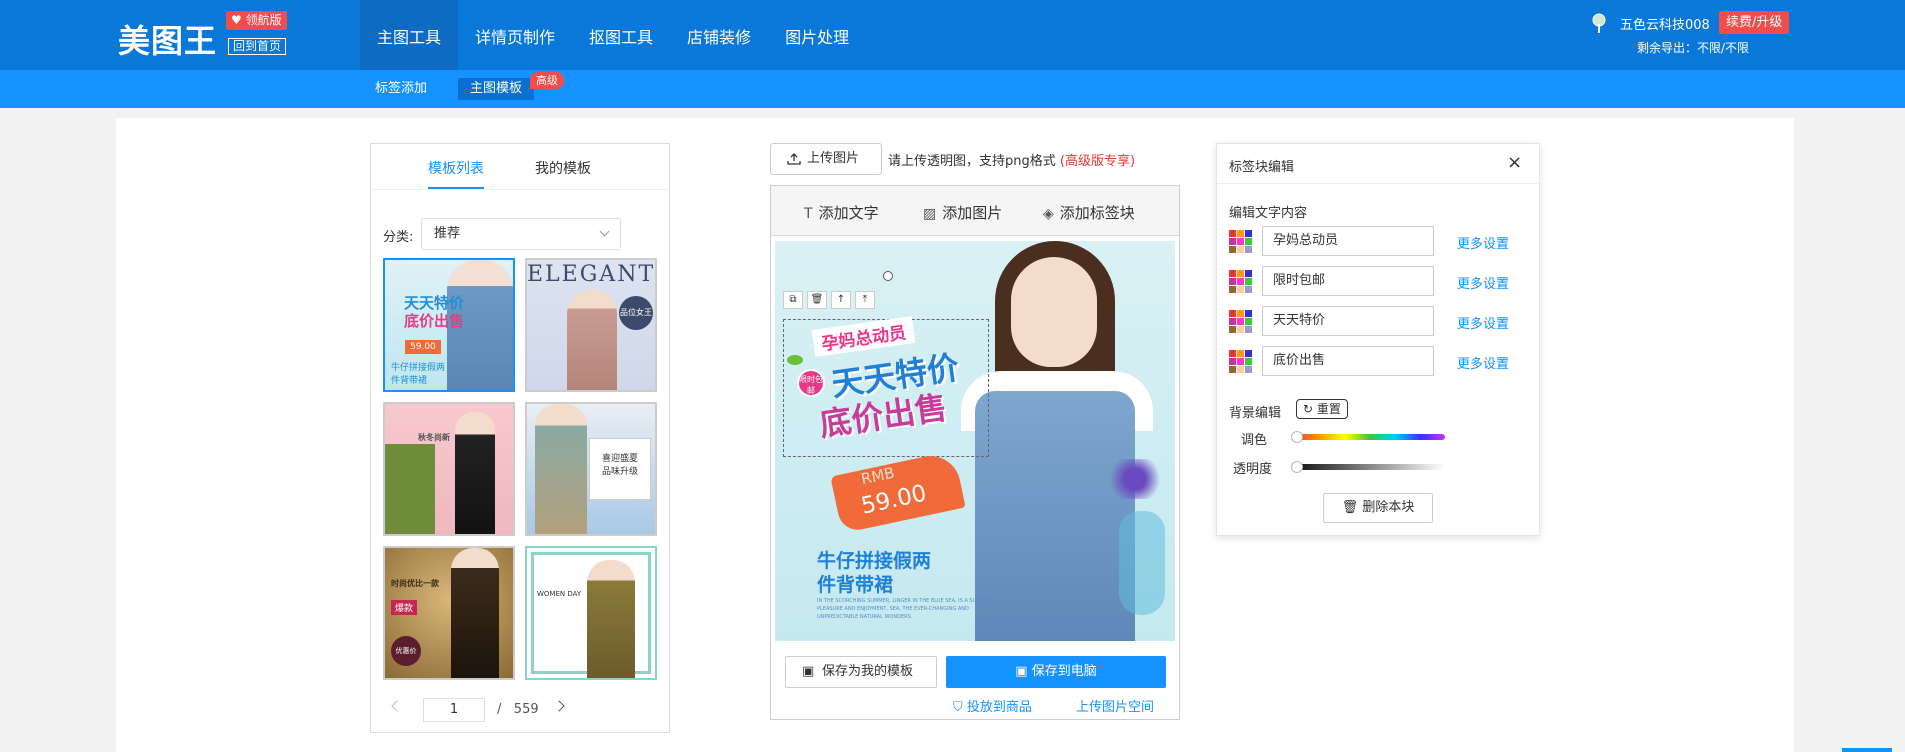 The height and width of the screenshot is (752, 1905). Describe the element at coordinates (1048, 214) in the screenshot. I see `tag-icon: ◈` at that location.